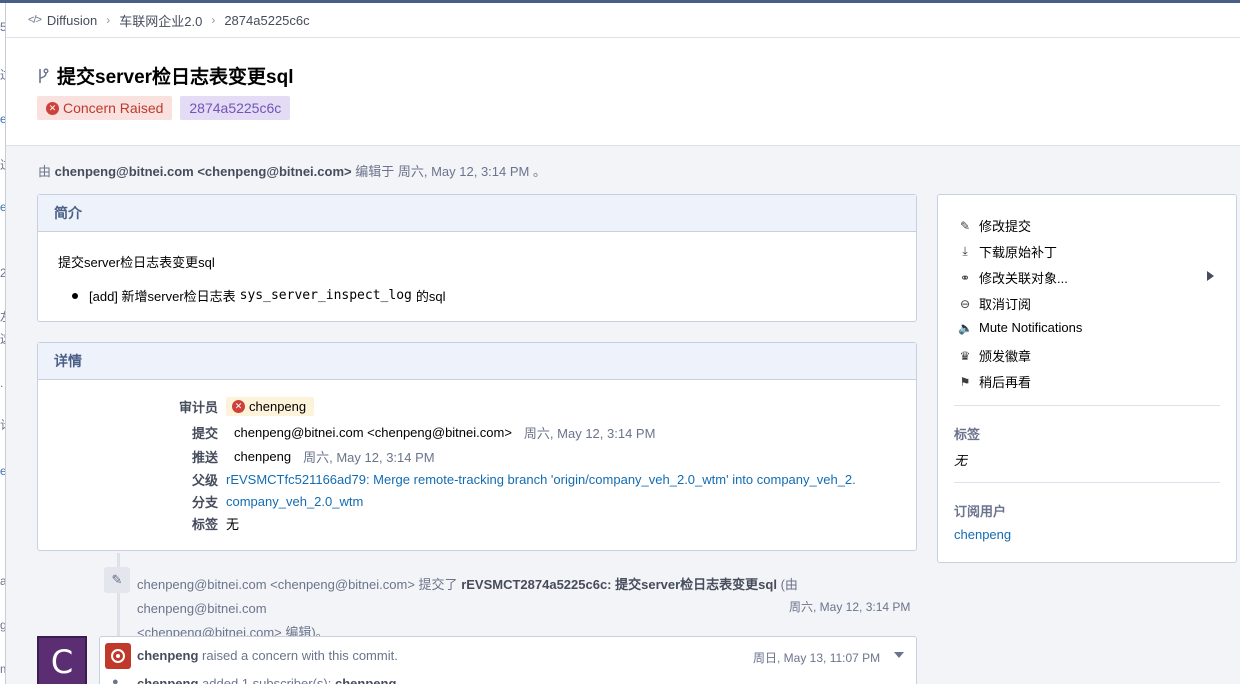 This screenshot has height=684, width=1240. I want to click on status-badge-label: Concern Raised, so click(113, 108).